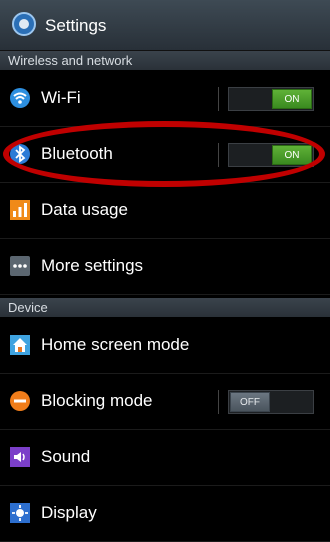  What do you see at coordinates (165, 25) in the screenshot?
I see `action-bar: Settings` at bounding box center [165, 25].